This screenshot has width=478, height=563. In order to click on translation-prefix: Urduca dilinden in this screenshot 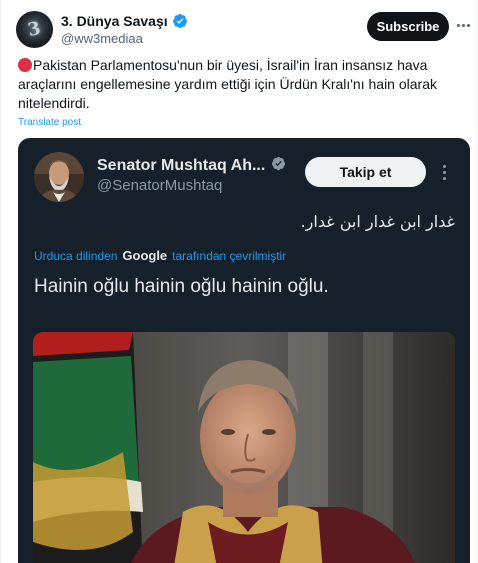, I will do `click(76, 255)`.